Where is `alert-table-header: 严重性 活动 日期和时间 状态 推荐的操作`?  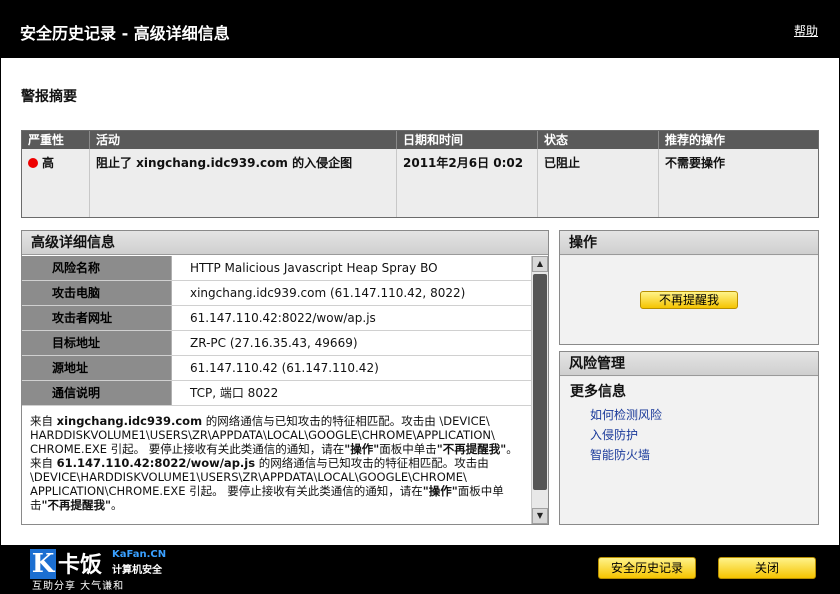 alert-table-header: 严重性 活动 日期和时间 状态 推荐的操作 is located at coordinates (420, 140).